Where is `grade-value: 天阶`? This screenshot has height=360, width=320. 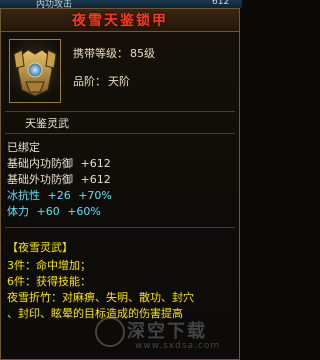
grade-value: 天阶 is located at coordinates (119, 81).